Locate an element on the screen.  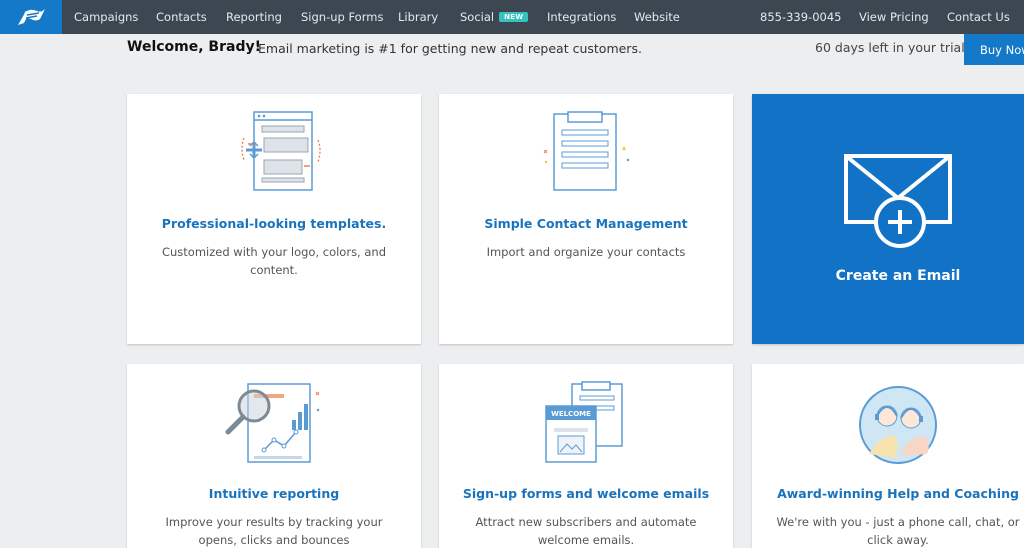
card-signup-forms-title: Sign-up forms and welcome emails is located at coordinates (586, 493).